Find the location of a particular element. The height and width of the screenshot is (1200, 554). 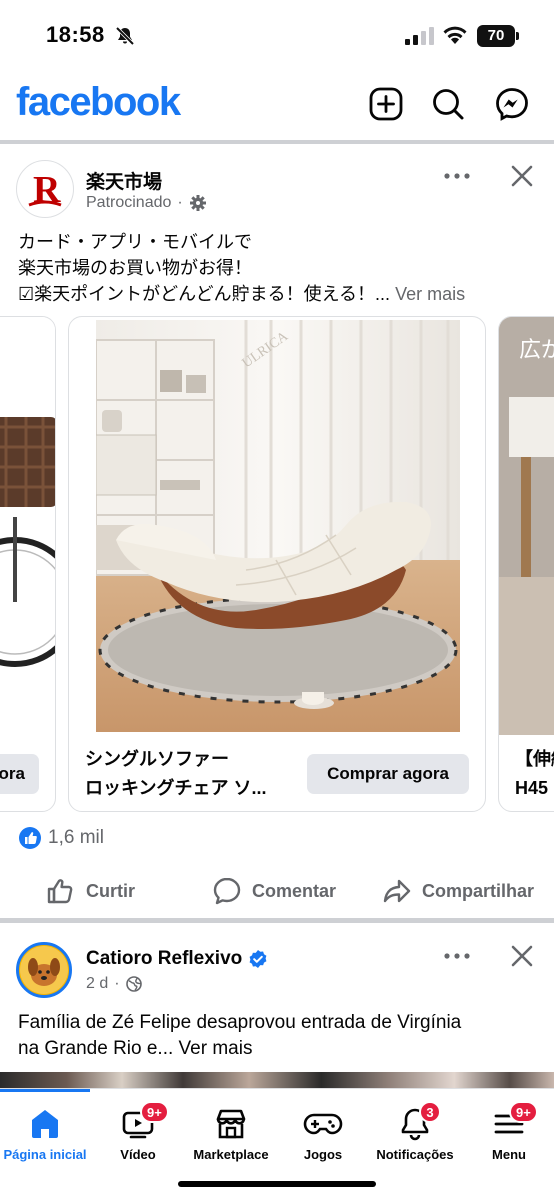

comment-button: Comentar is located at coordinates (274, 891).